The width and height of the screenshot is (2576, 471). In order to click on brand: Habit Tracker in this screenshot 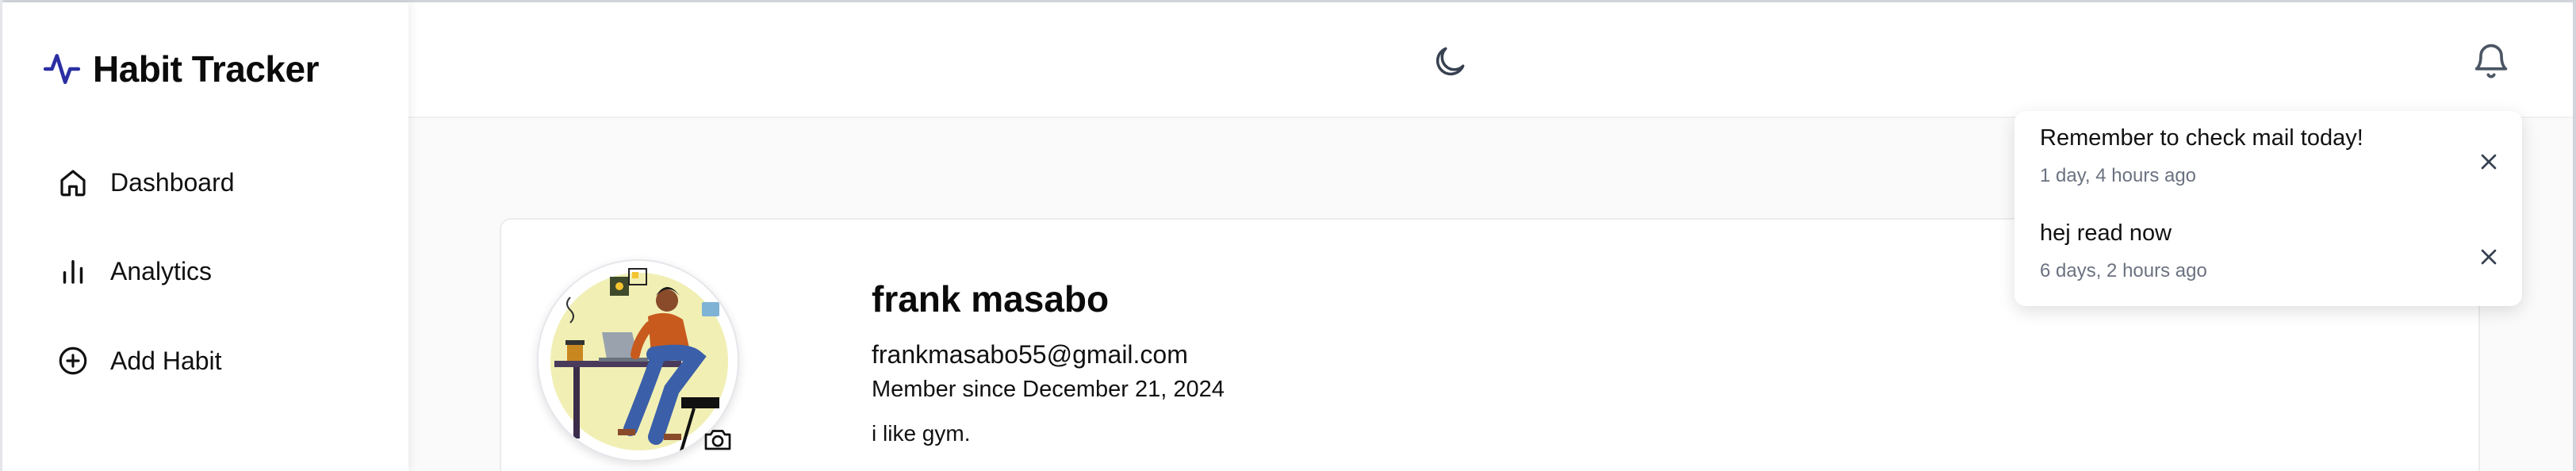, I will do `click(180, 69)`.